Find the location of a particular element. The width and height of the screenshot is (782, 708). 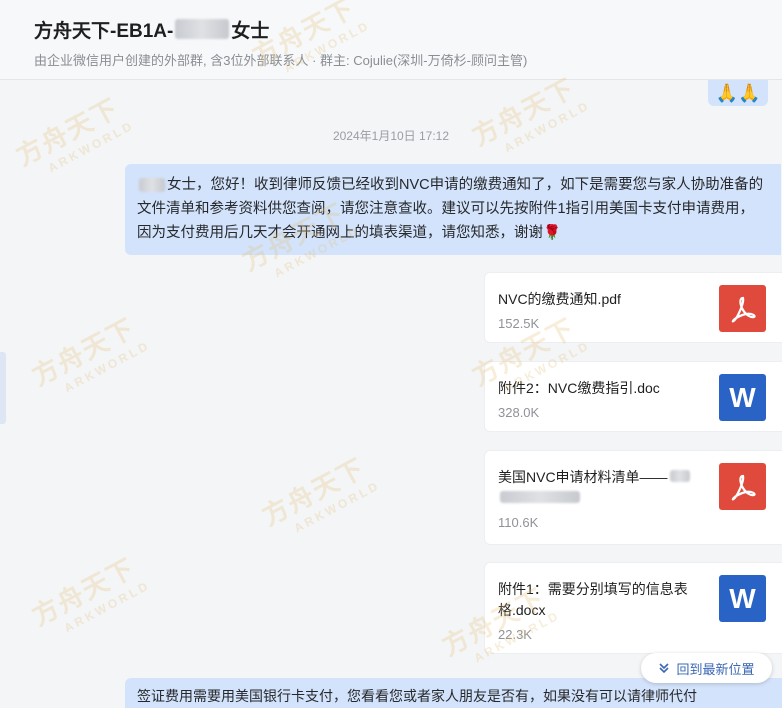

pray-emoji: 🙏🙏 is located at coordinates (738, 92).